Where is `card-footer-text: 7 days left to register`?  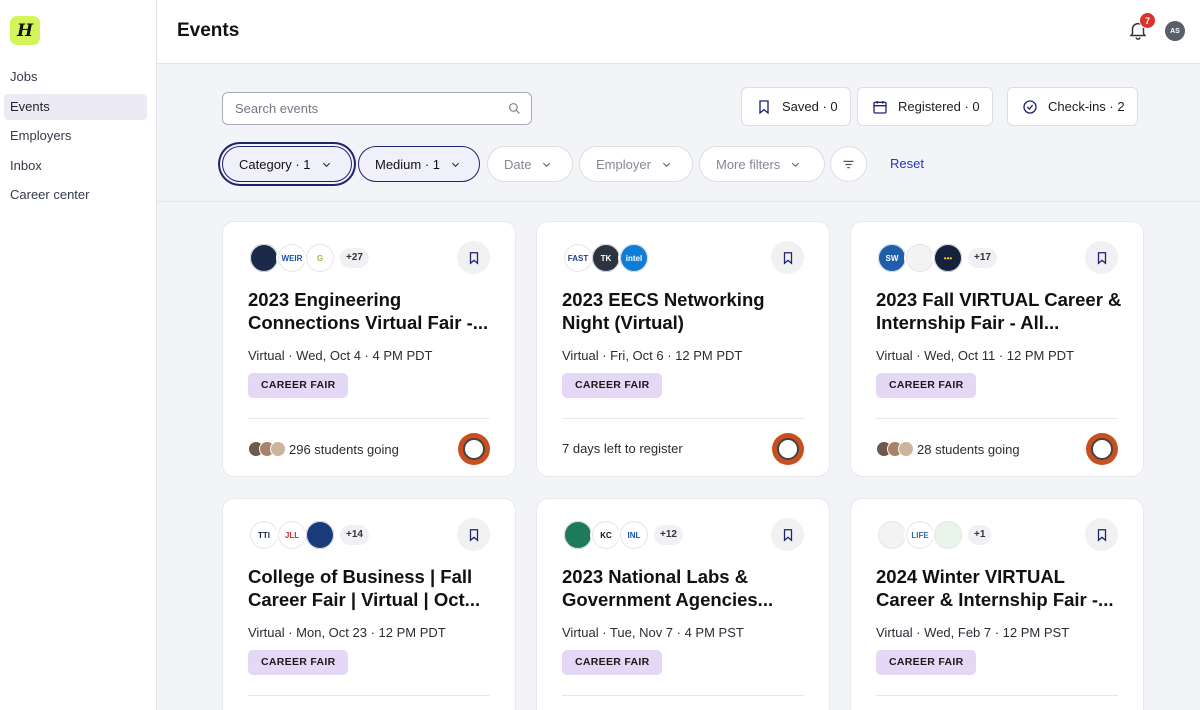 card-footer-text: 7 days left to register is located at coordinates (622, 448).